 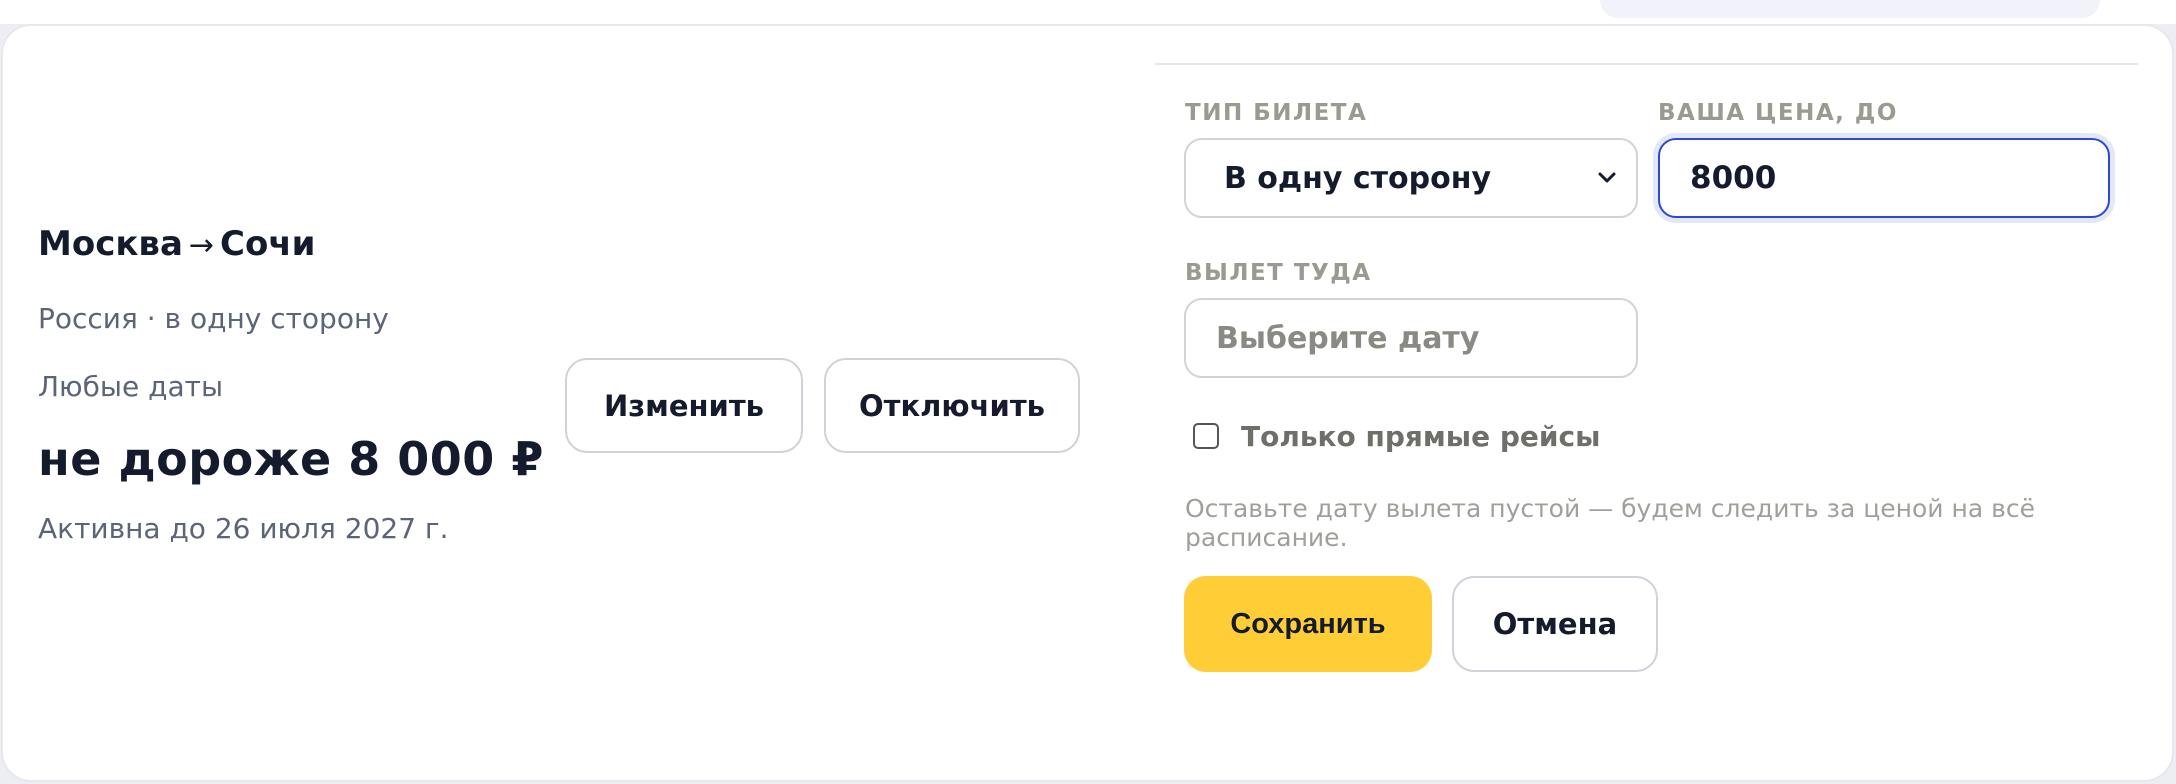 I want to click on route-title: Москва → Сочи, so click(x=177, y=244).